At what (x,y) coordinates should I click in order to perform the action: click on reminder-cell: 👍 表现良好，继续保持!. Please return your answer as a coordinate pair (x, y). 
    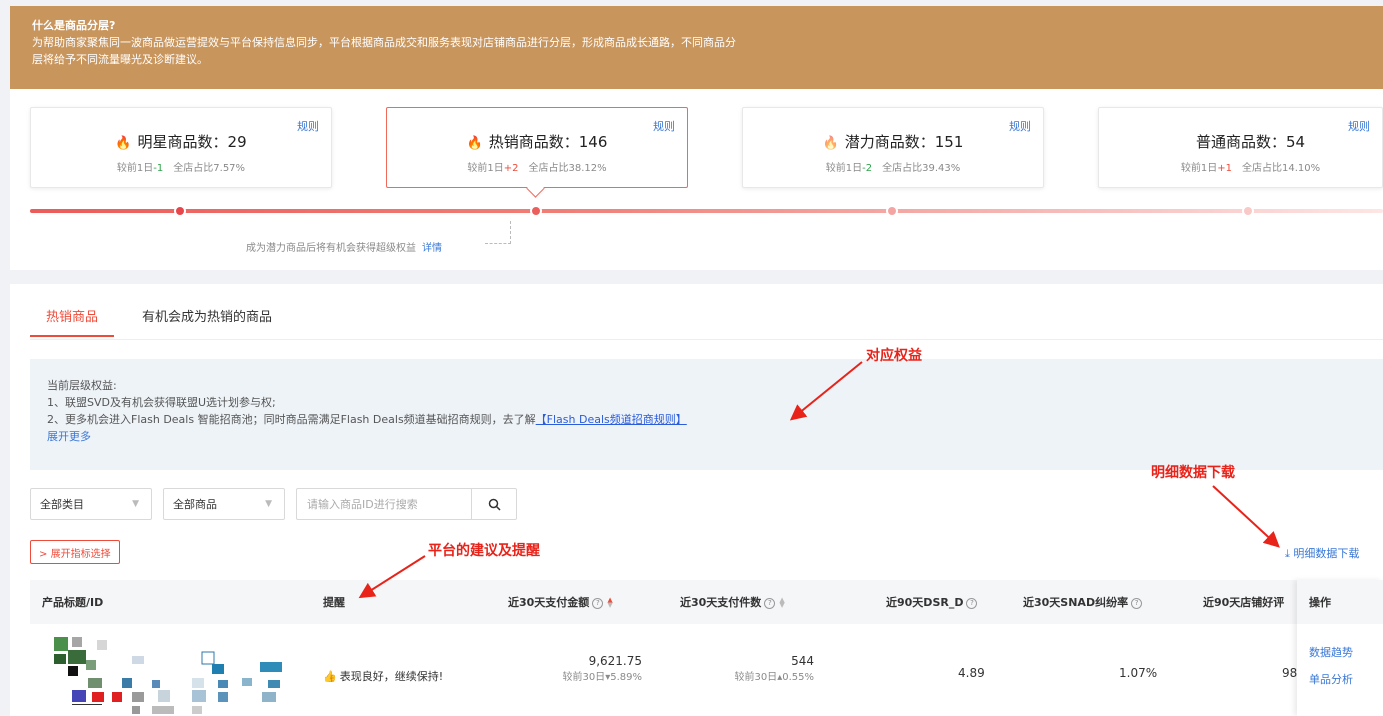
    Looking at the image, I should click on (383, 676).